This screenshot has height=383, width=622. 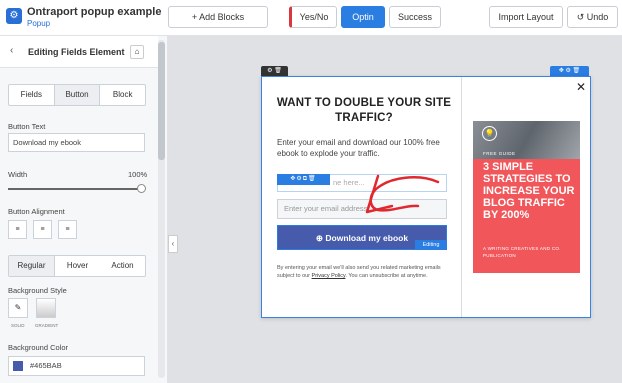 What do you see at coordinates (274, 71) in the screenshot?
I see `popup-toolbar: ⚙ 🗑` at bounding box center [274, 71].